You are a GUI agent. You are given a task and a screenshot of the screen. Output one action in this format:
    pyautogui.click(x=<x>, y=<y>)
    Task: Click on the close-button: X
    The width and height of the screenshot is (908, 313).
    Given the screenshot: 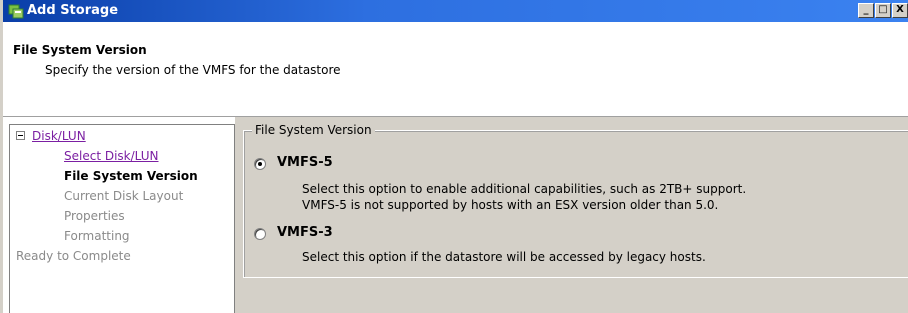 What is the action you would take?
    pyautogui.click(x=900, y=10)
    